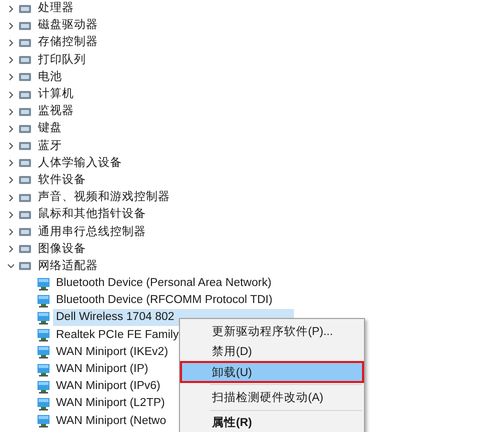 The width and height of the screenshot is (503, 432). I want to click on category-label: 声音、视频和游戏控制器, so click(102, 197).